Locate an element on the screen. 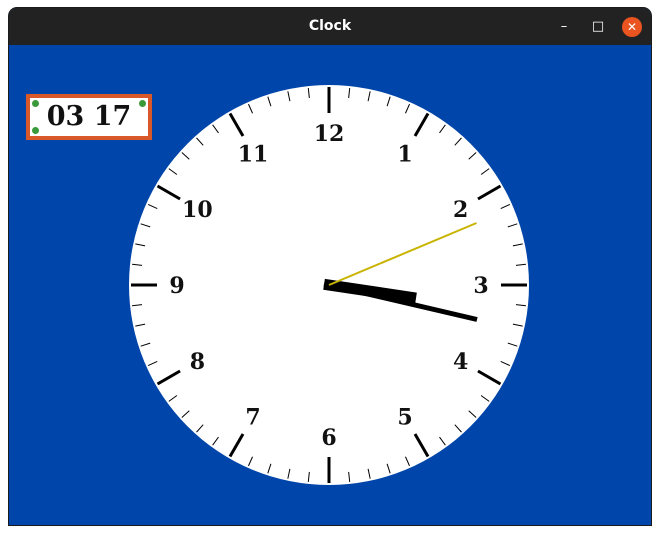  clock-numeral: 4 is located at coordinates (460, 362).